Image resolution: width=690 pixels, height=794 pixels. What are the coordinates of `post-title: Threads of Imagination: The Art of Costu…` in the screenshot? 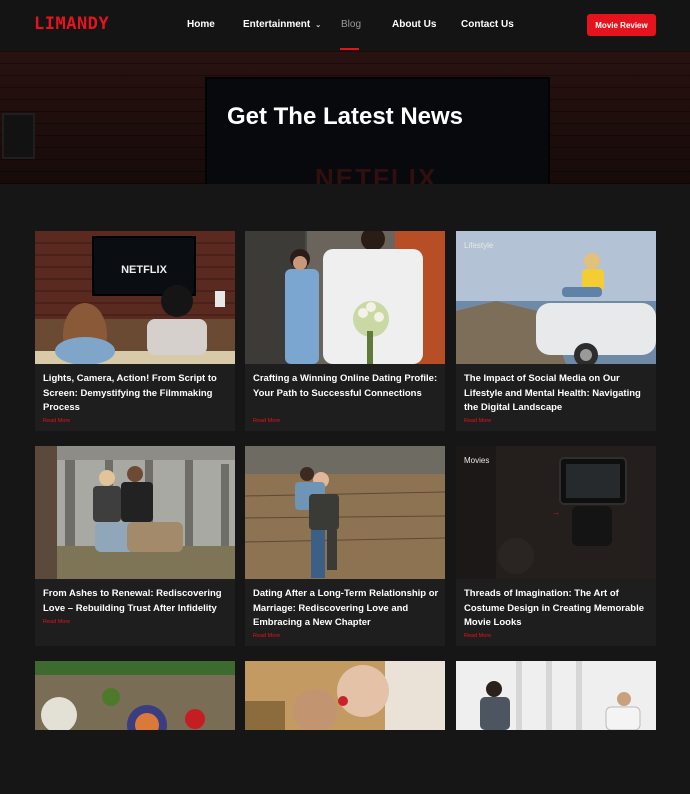 It's located at (559, 609).